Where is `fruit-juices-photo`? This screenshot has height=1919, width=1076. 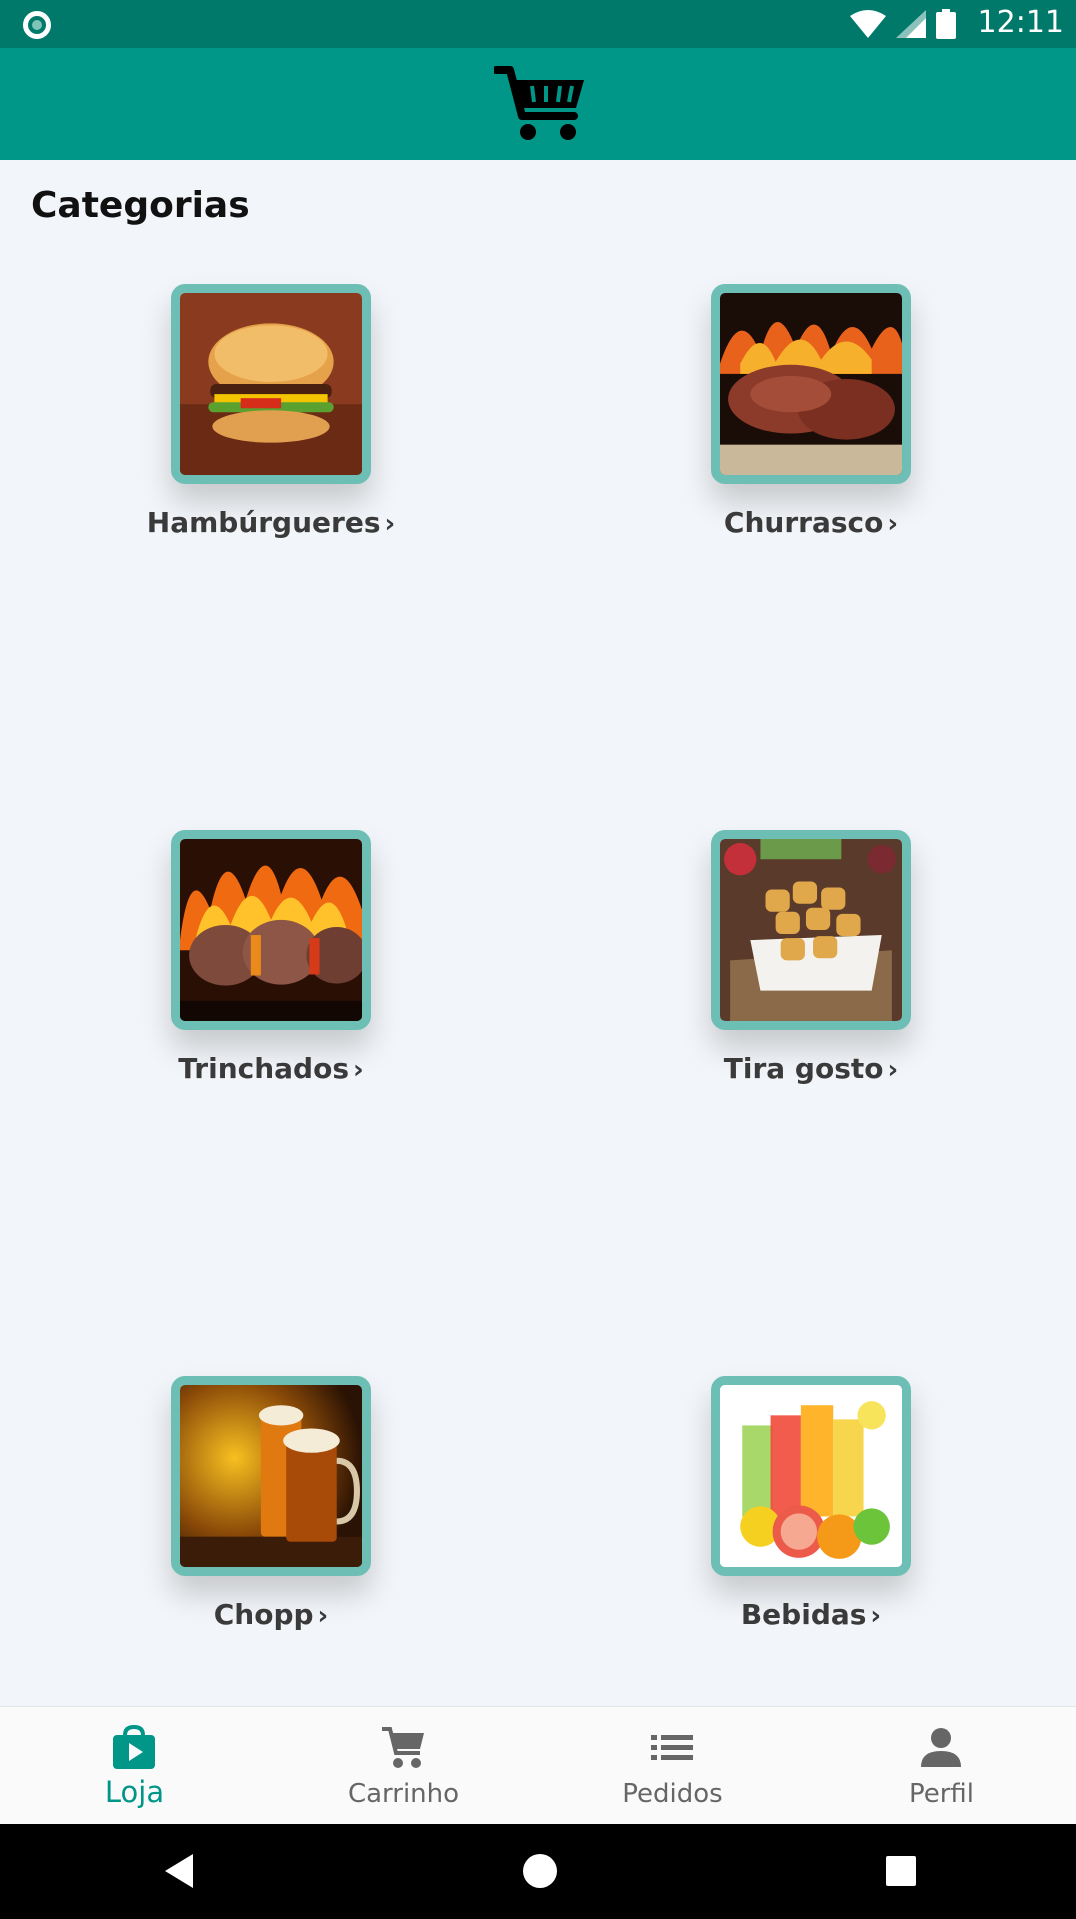 fruit-juices-photo is located at coordinates (811, 1476).